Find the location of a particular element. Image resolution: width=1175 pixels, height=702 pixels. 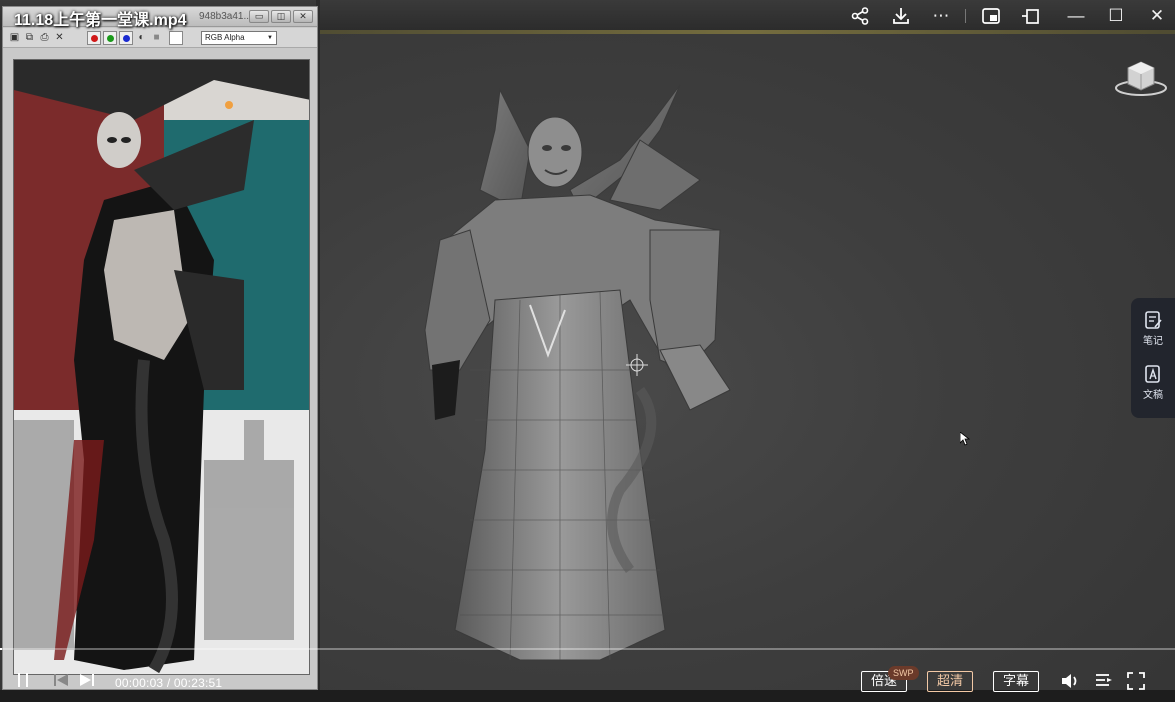

top-separator is located at coordinates (965, 16).